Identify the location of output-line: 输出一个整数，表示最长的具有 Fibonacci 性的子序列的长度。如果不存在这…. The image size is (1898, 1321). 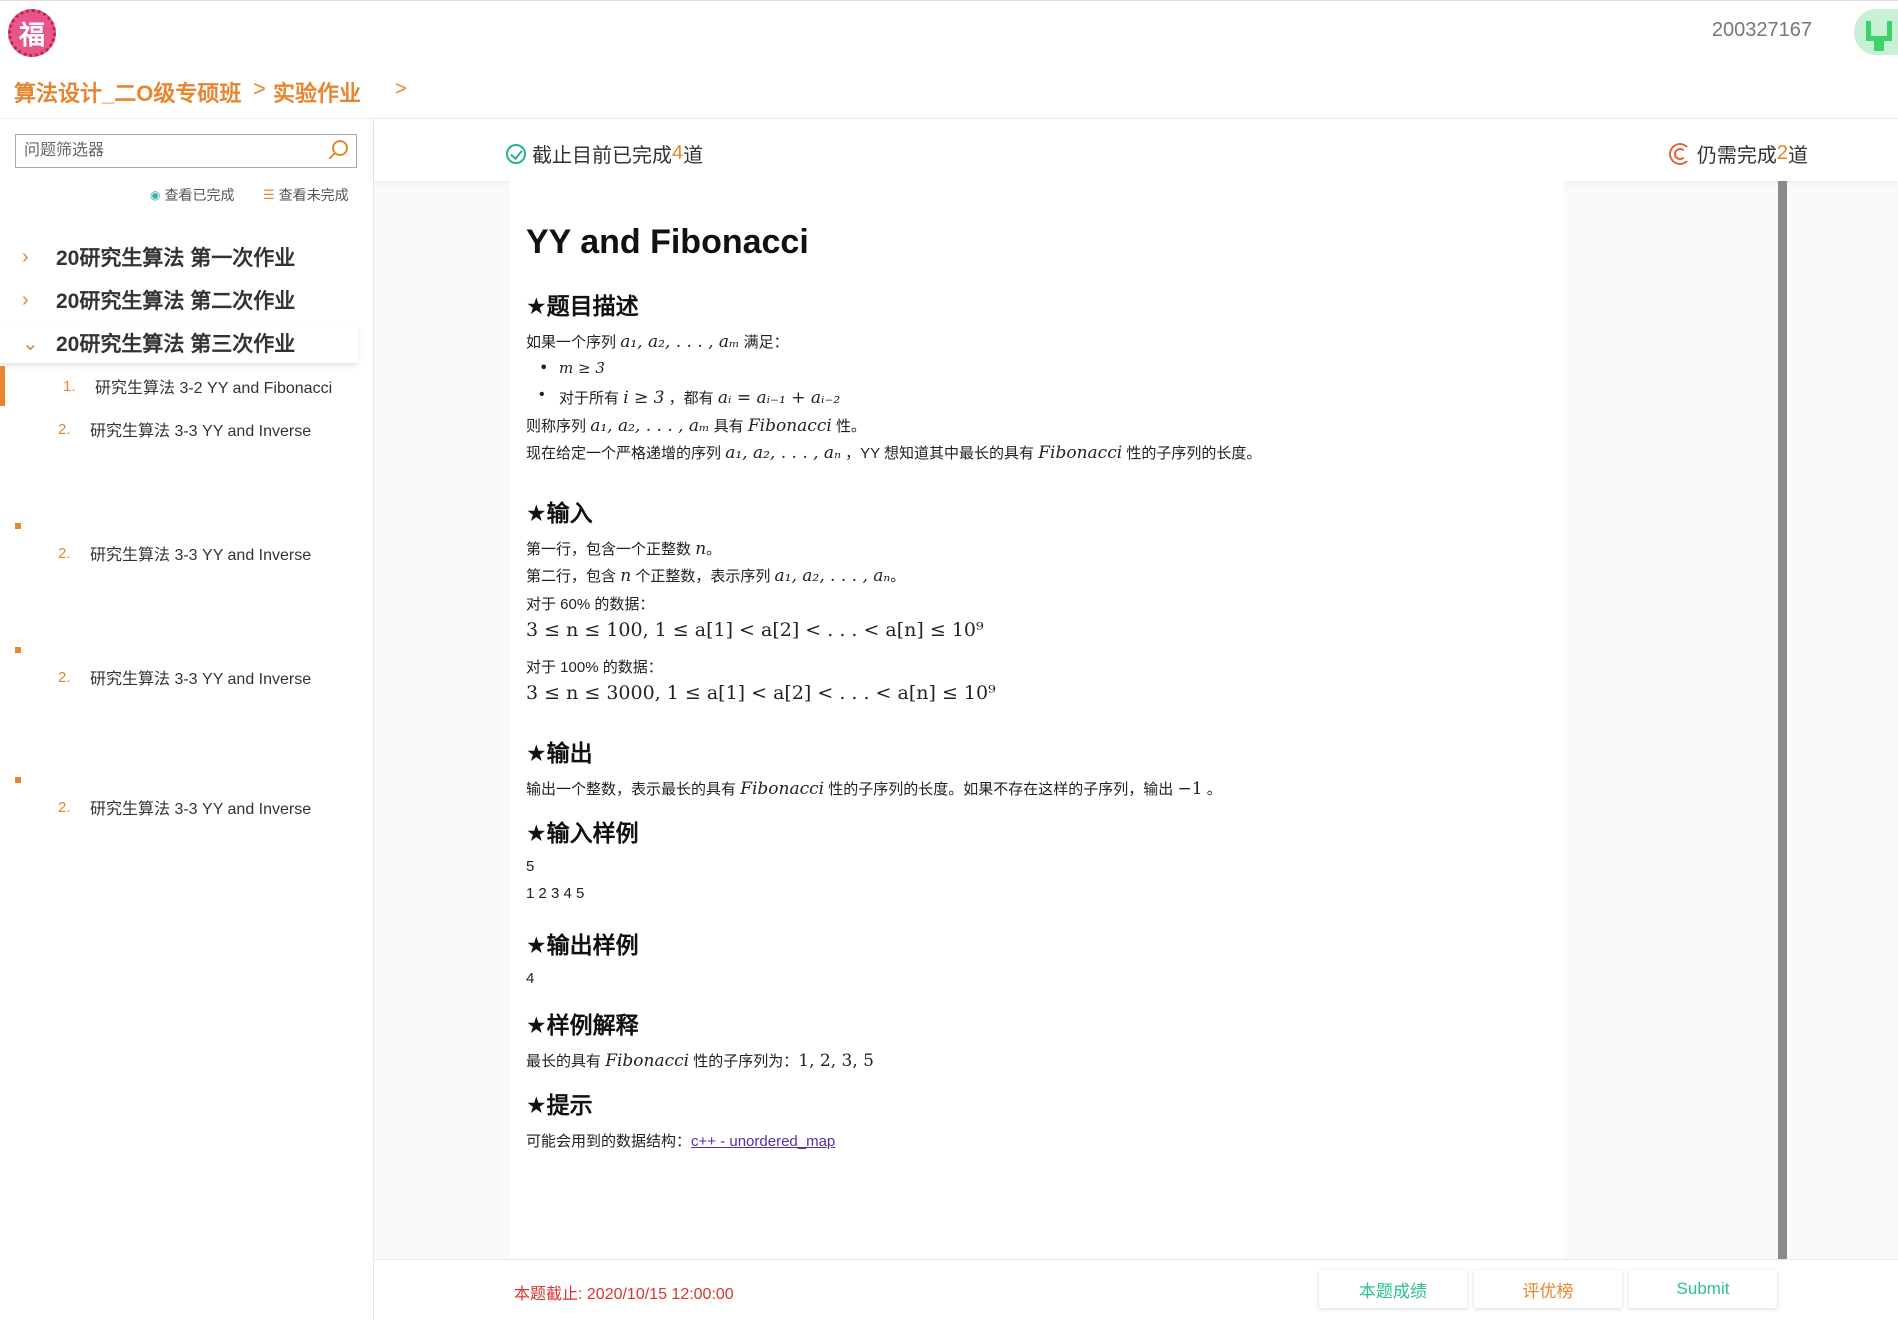
(874, 789).